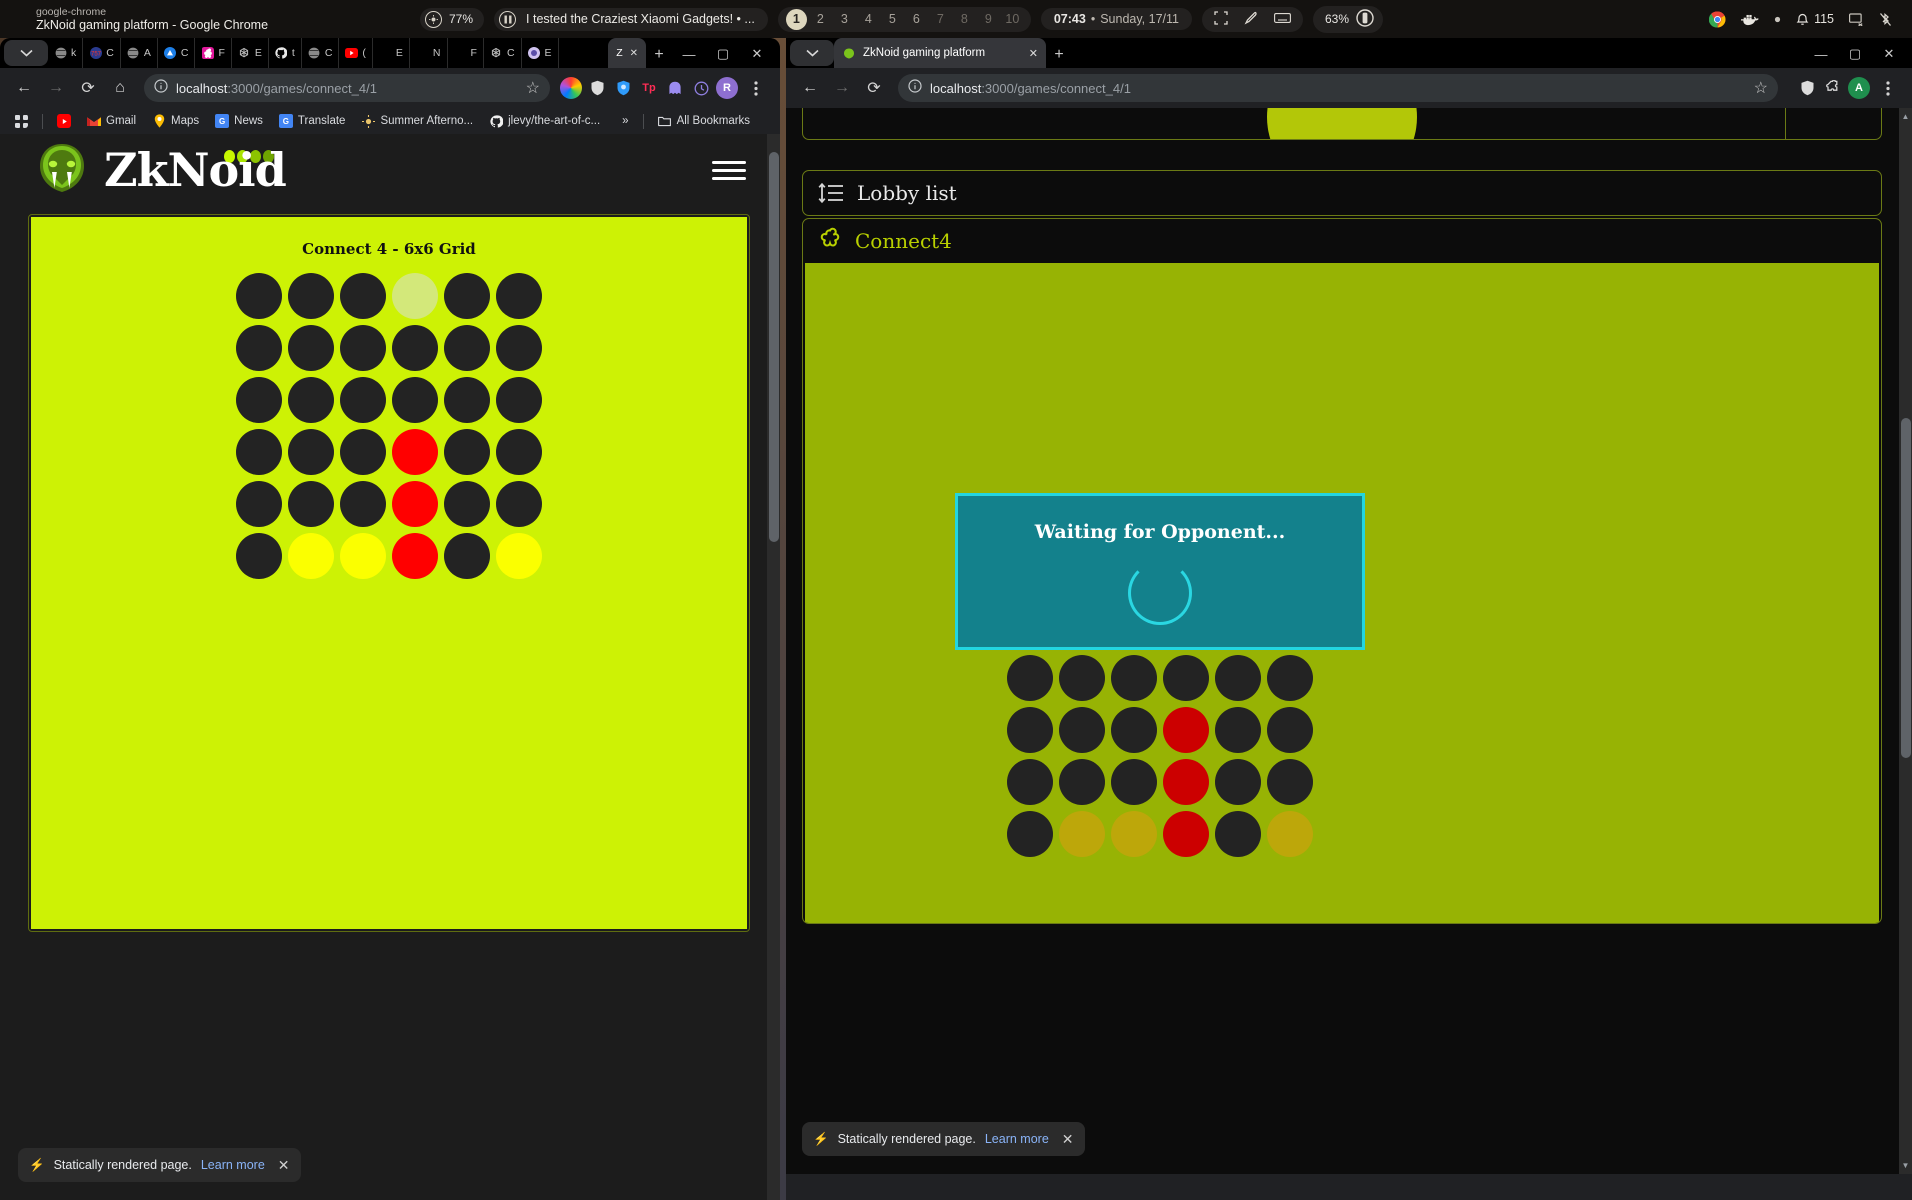  Describe the element at coordinates (659, 55) in the screenshot. I see `new-tab-button: +` at that location.